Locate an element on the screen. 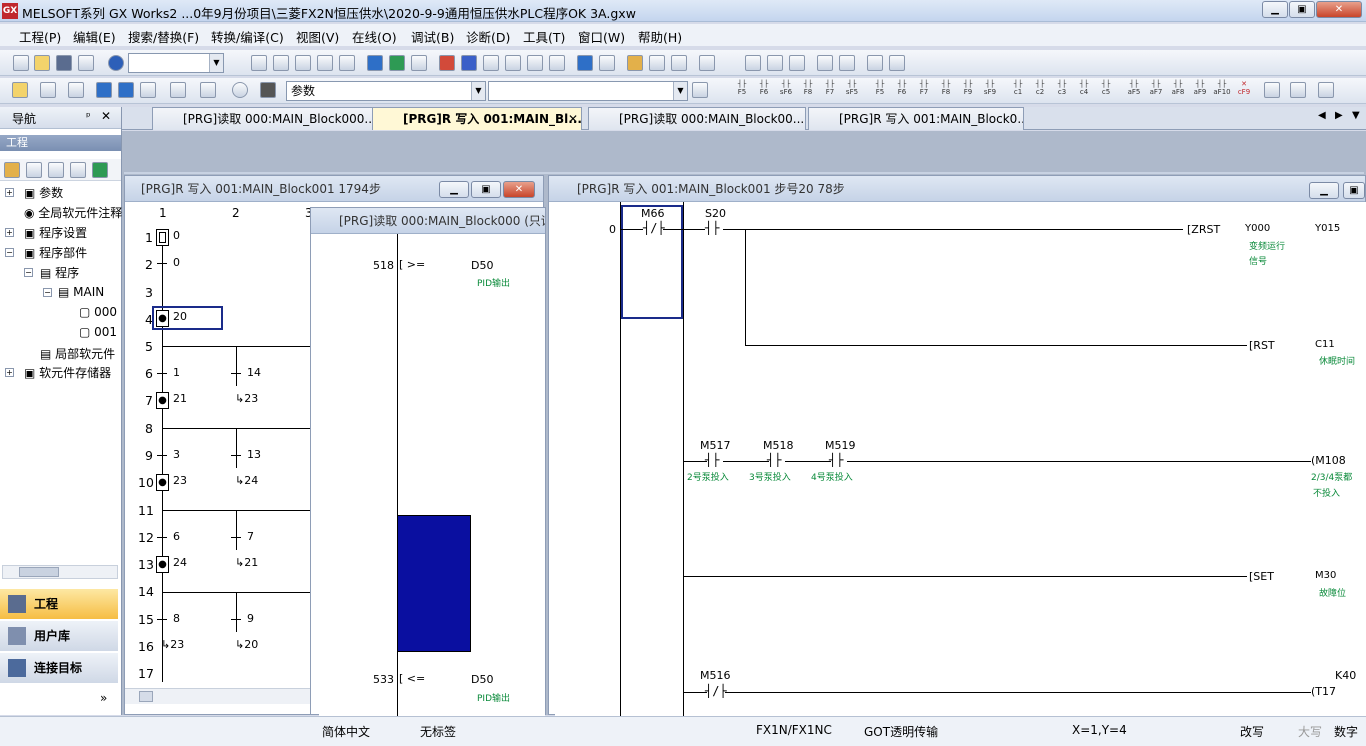  menu-edit: 编辑(E) is located at coordinates (94, 36).